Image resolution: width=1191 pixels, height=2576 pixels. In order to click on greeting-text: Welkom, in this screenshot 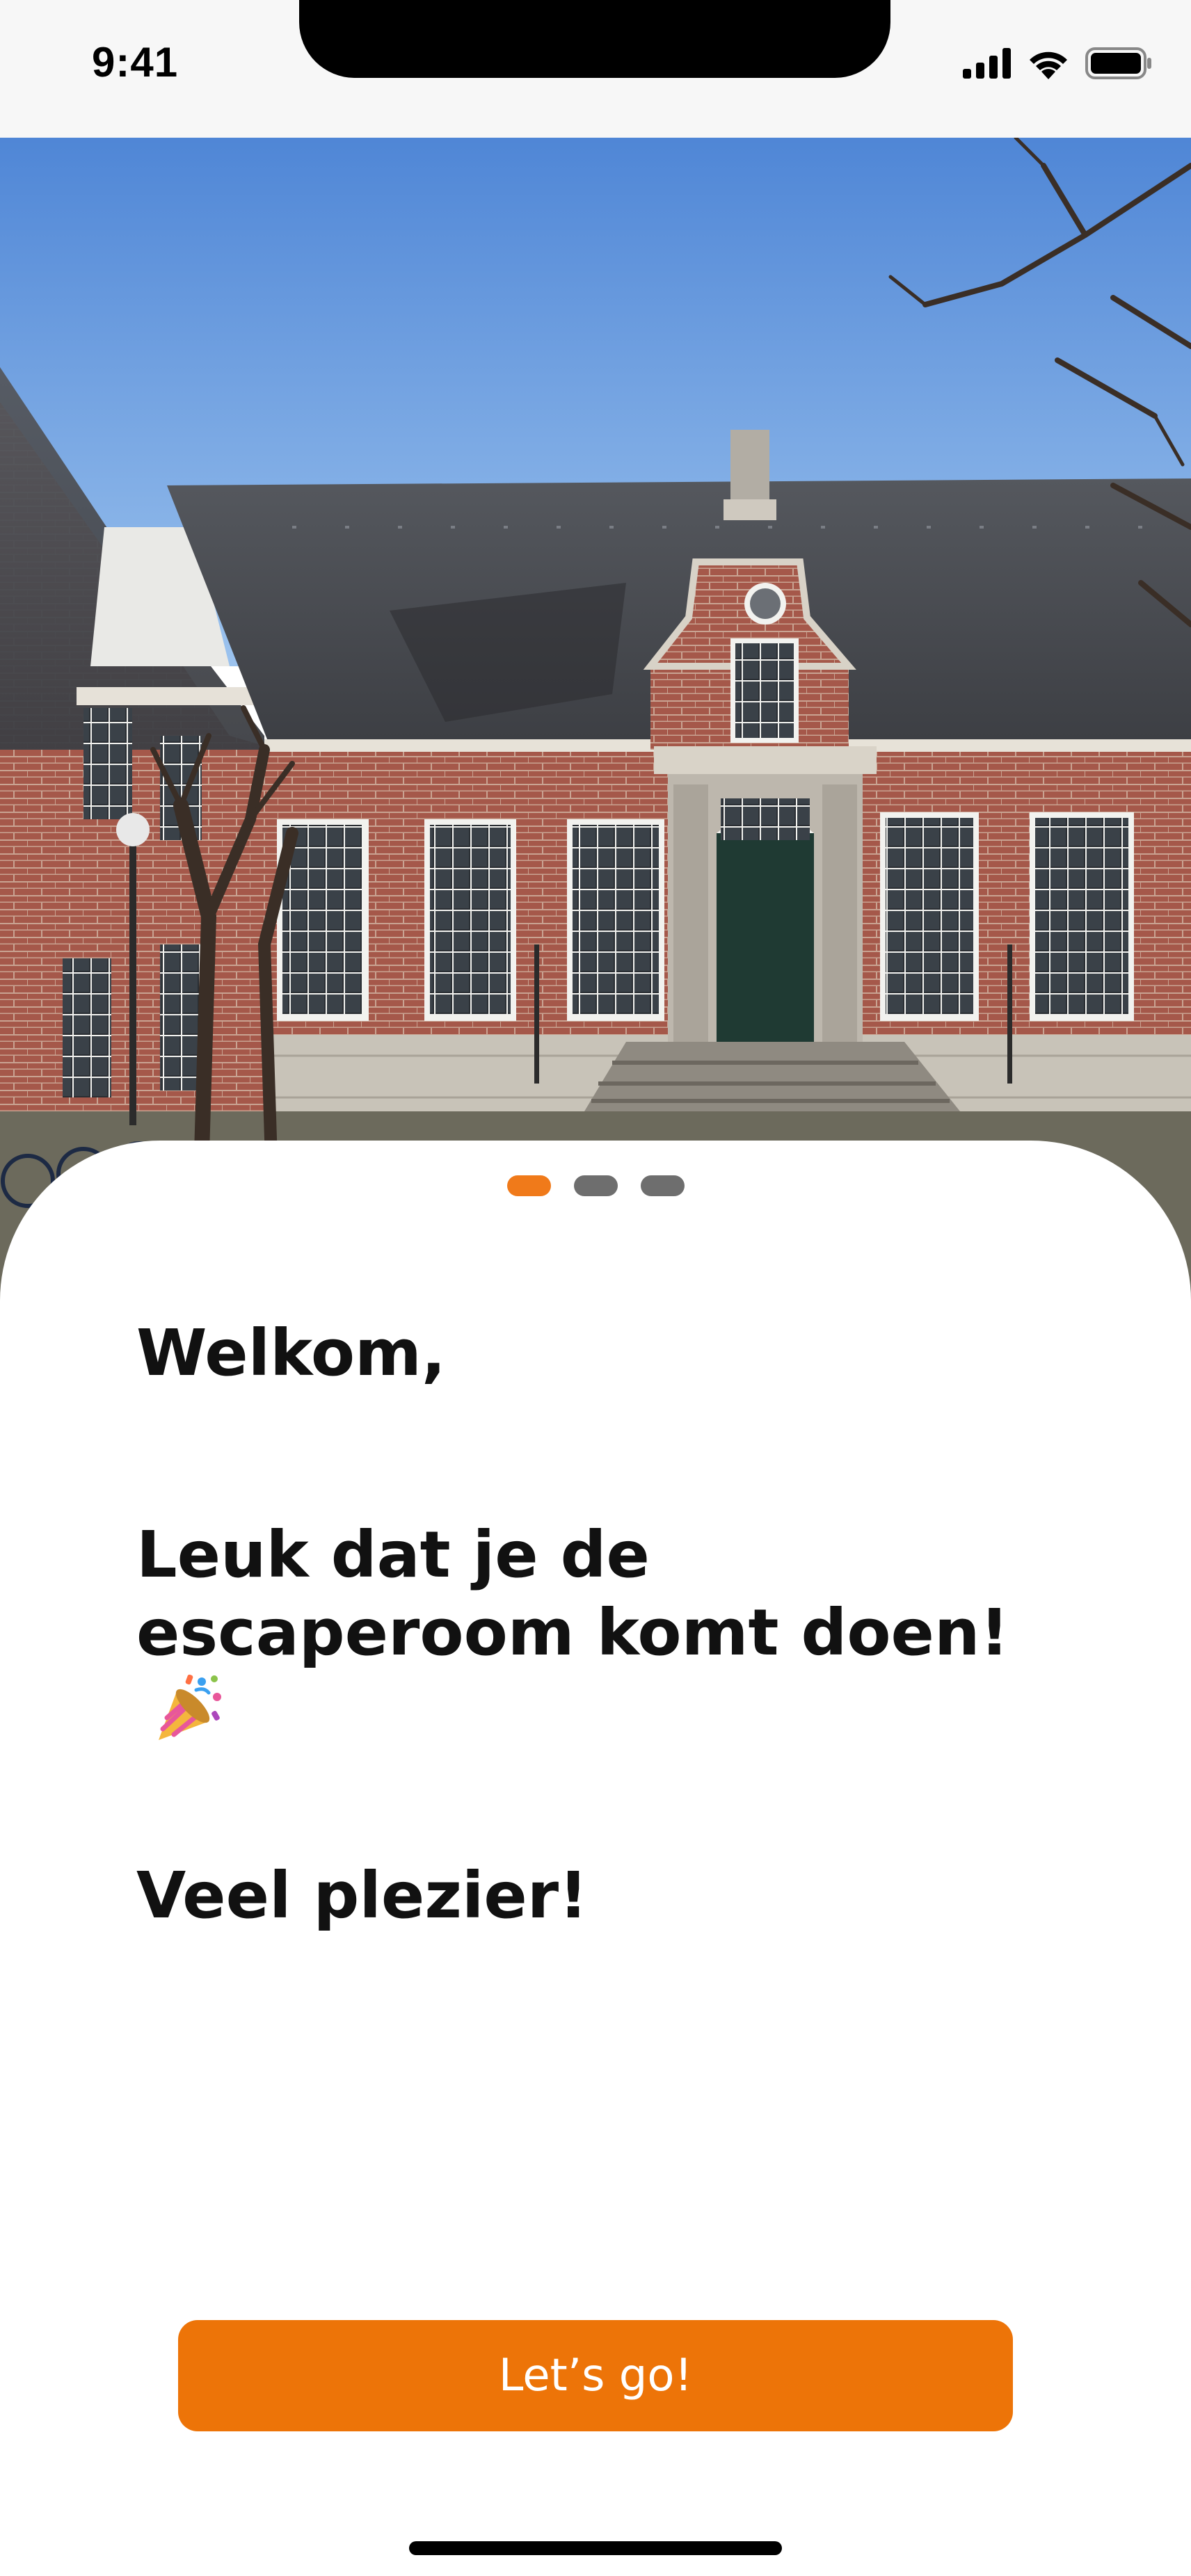, I will do `click(291, 1353)`.